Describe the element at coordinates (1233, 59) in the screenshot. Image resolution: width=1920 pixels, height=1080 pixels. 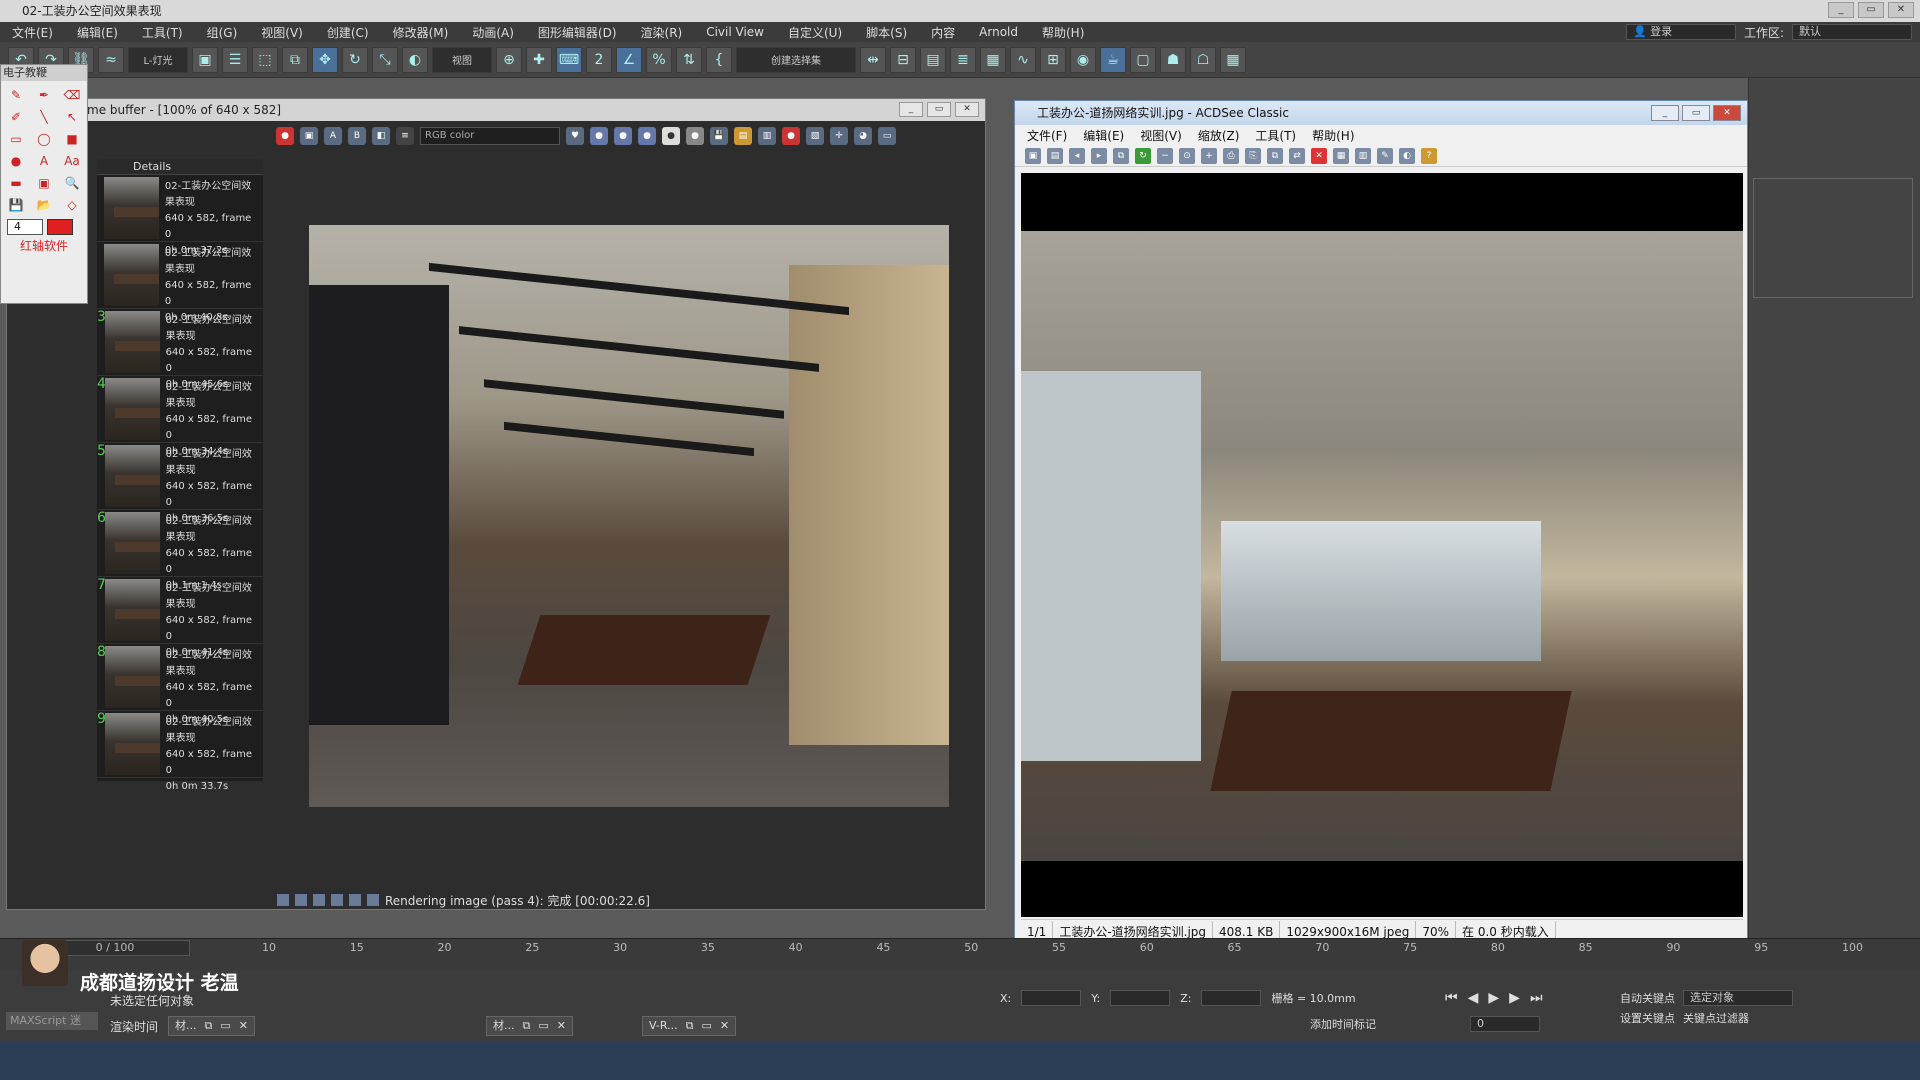
I see `render-grid-icon: ▦` at that location.